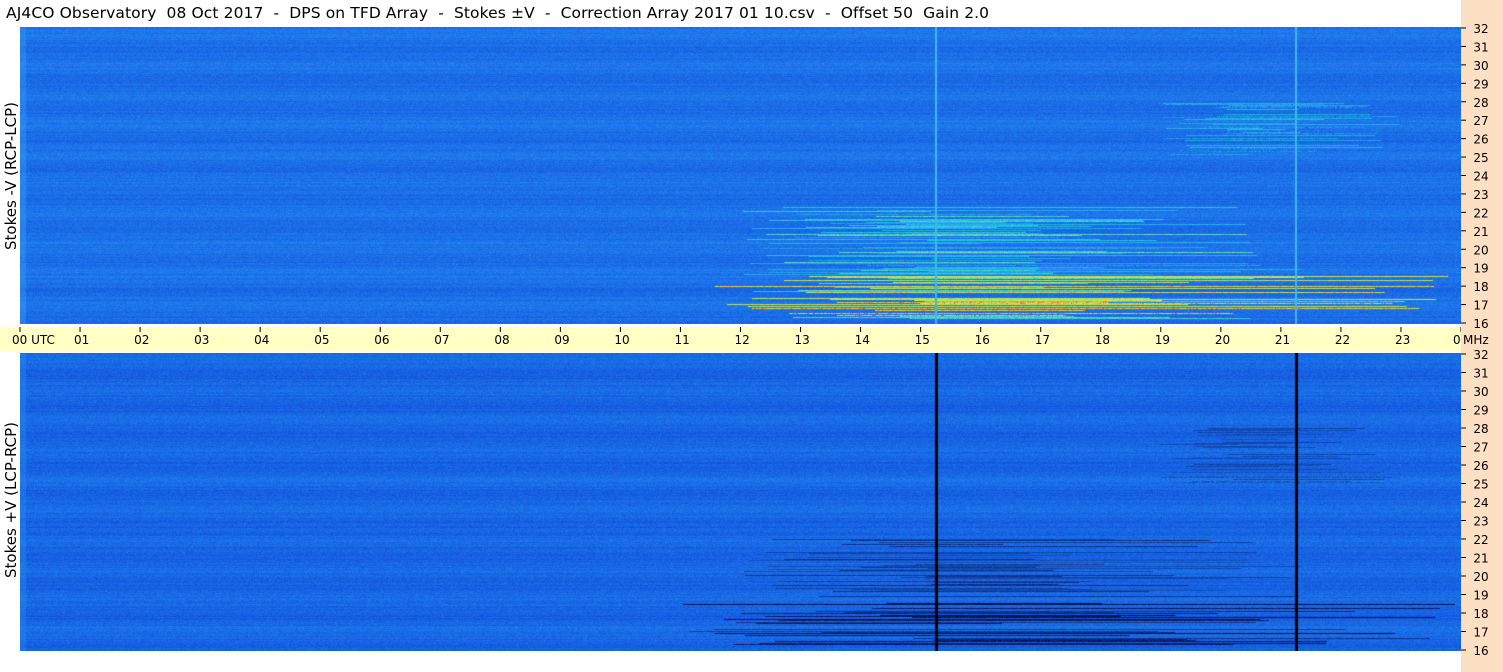 This screenshot has width=1503, height=672. What do you see at coordinates (1342, 340) in the screenshot?
I see `utc-tick-label: 22` at bounding box center [1342, 340].